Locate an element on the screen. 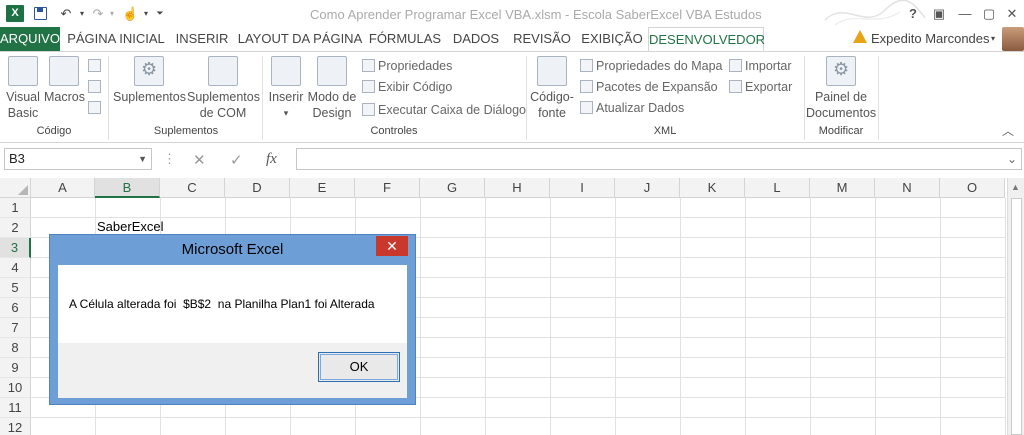  name-box: B3 ▼ is located at coordinates (78, 159).